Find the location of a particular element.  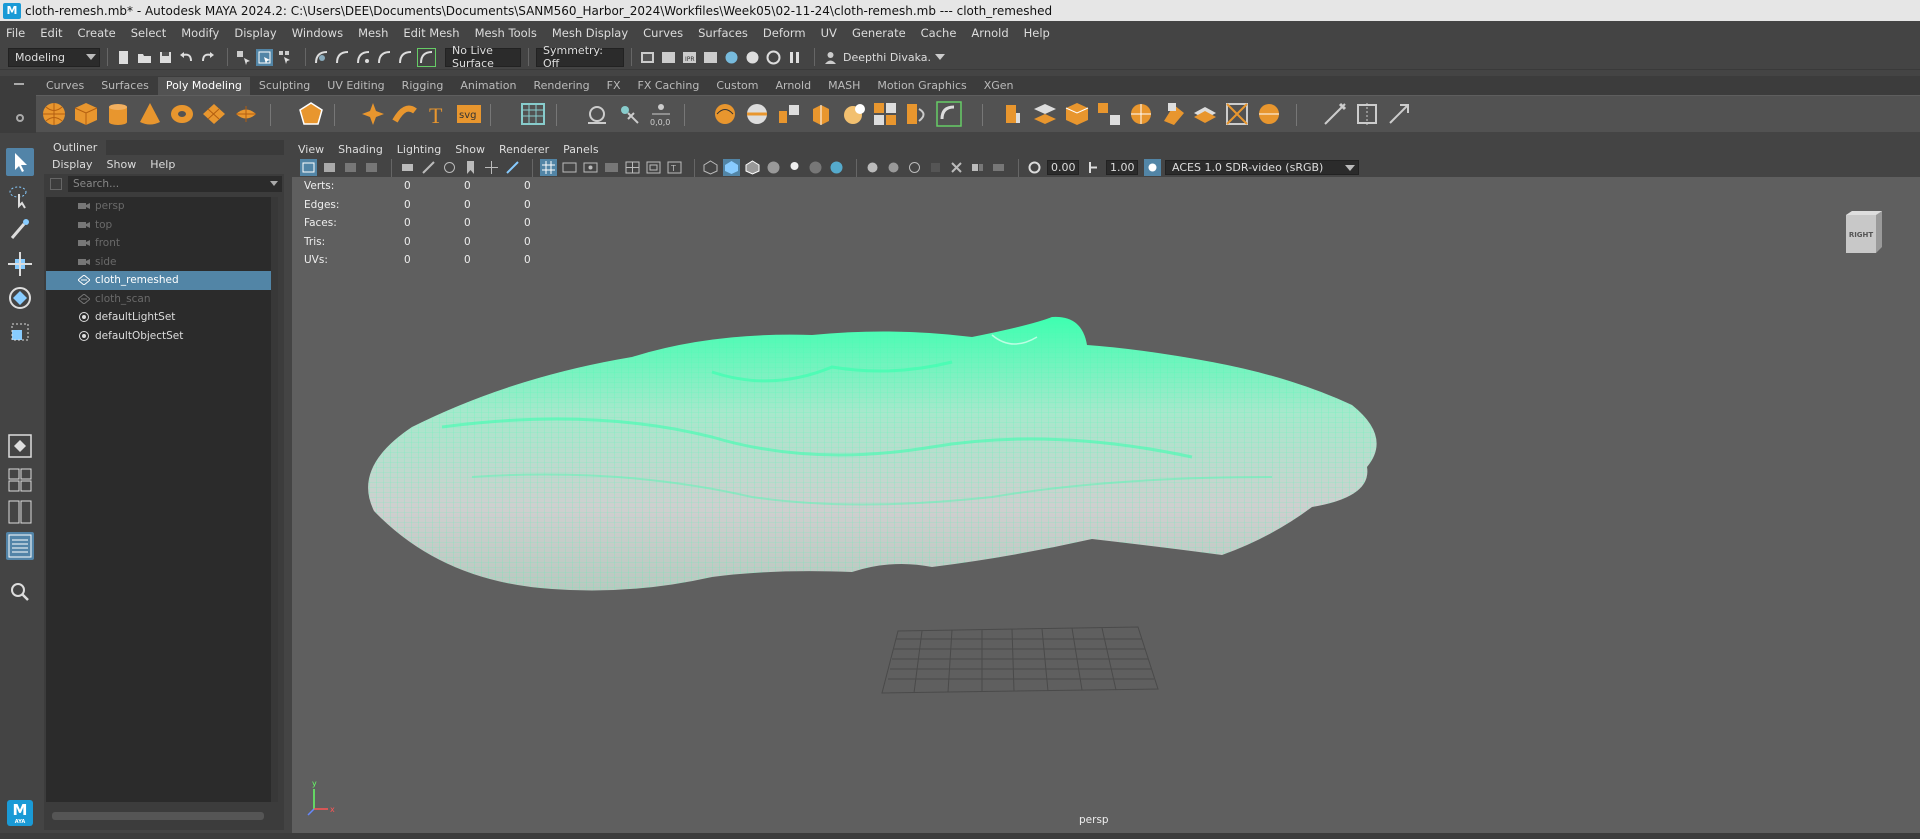

tab-xgen: XGen is located at coordinates (999, 86).